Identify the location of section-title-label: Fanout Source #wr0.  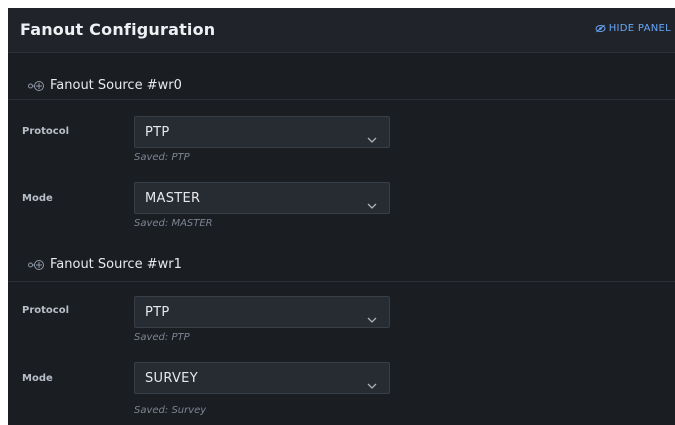
(116, 85).